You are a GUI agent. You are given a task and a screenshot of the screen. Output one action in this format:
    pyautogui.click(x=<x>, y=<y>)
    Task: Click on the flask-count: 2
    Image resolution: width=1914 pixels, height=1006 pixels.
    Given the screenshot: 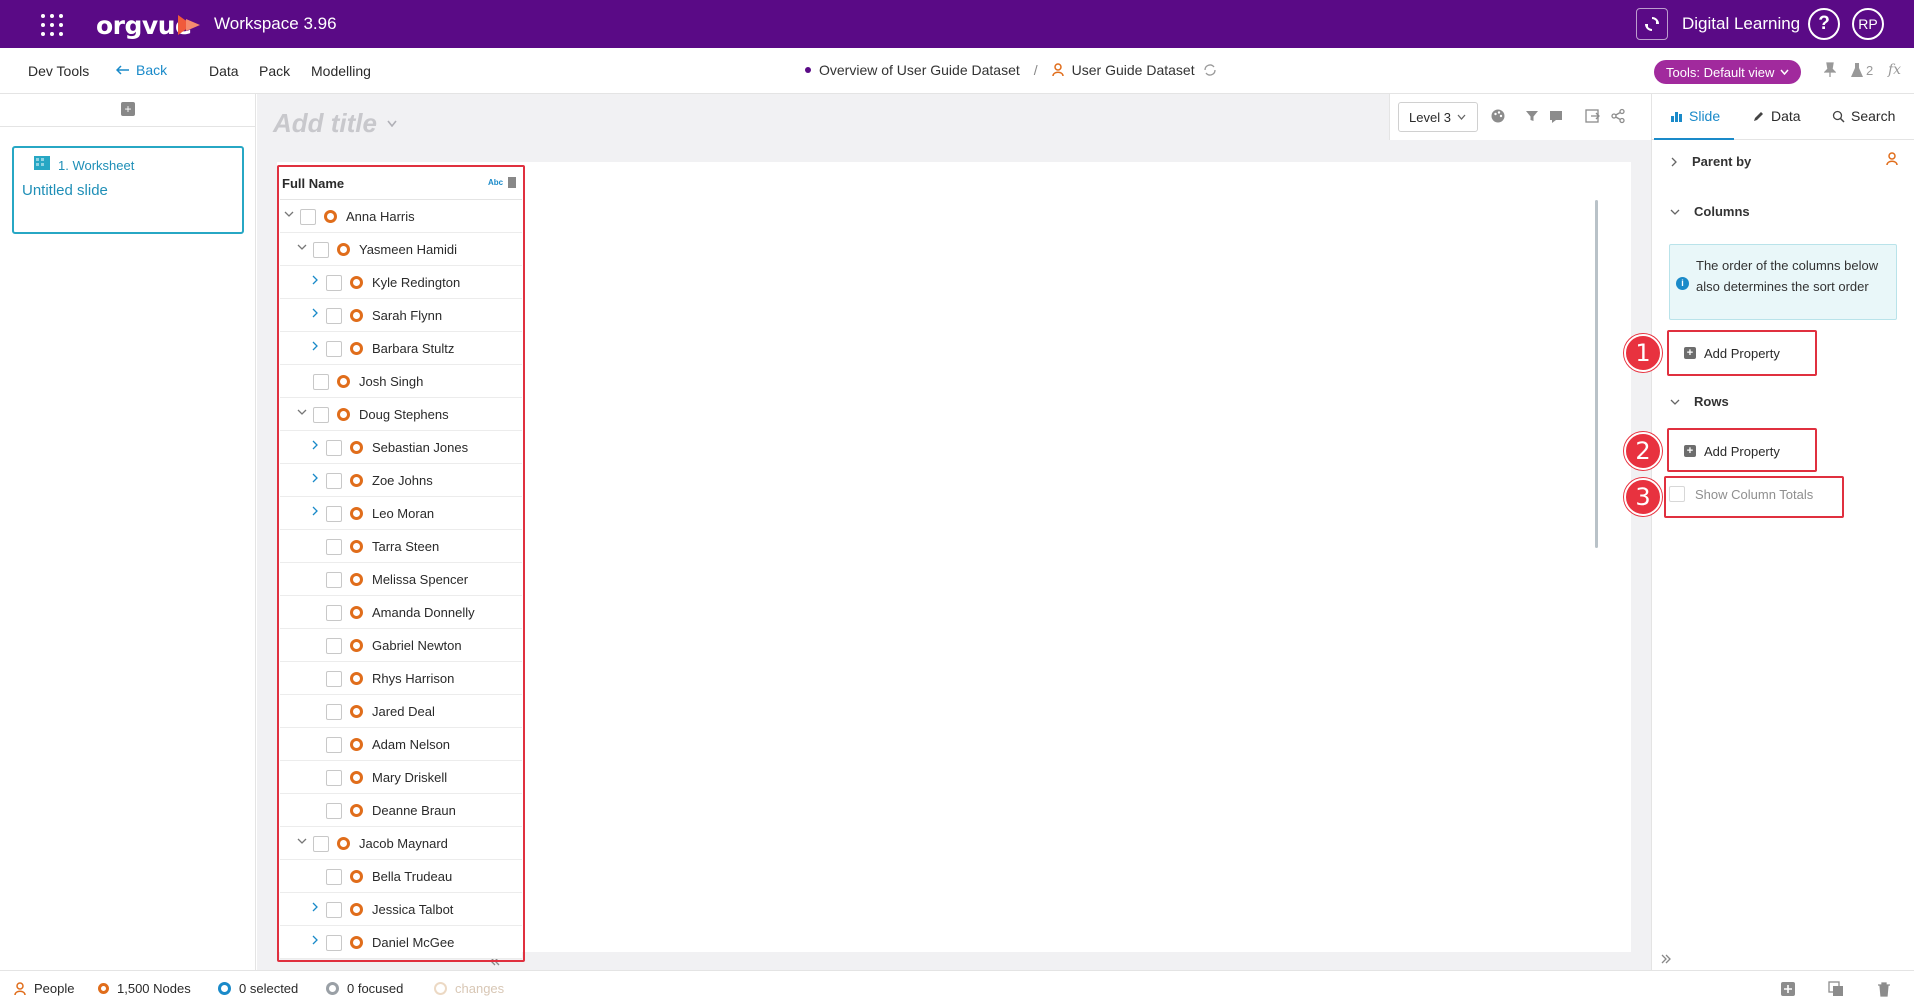 What is the action you would take?
    pyautogui.click(x=1870, y=70)
    